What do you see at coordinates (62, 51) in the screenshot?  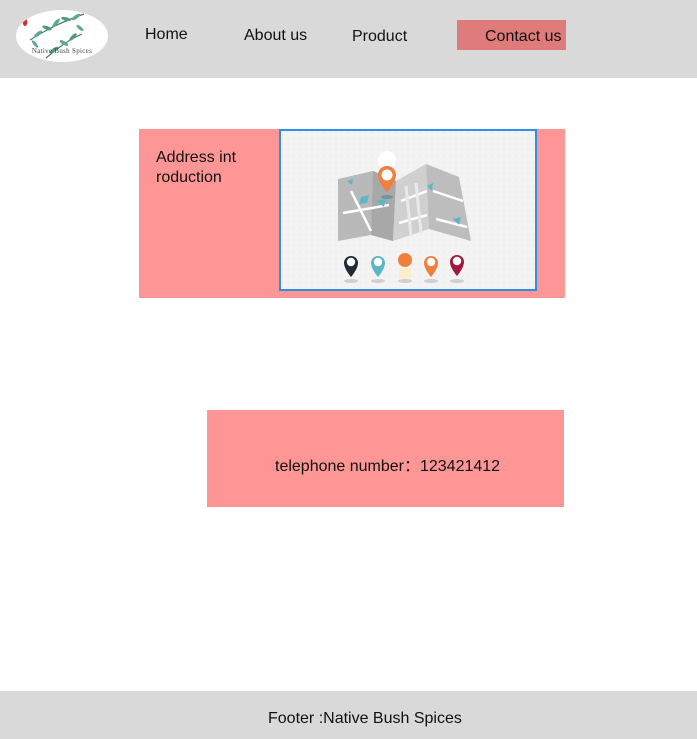 I see `logo-text: Native Bush Spices` at bounding box center [62, 51].